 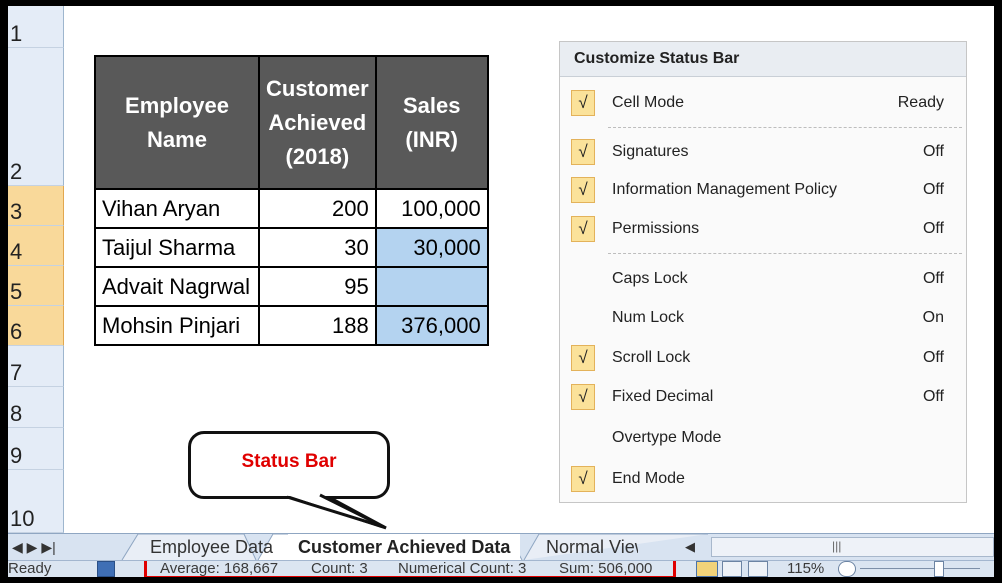 I want to click on row-number: 2, so click(x=16, y=171).